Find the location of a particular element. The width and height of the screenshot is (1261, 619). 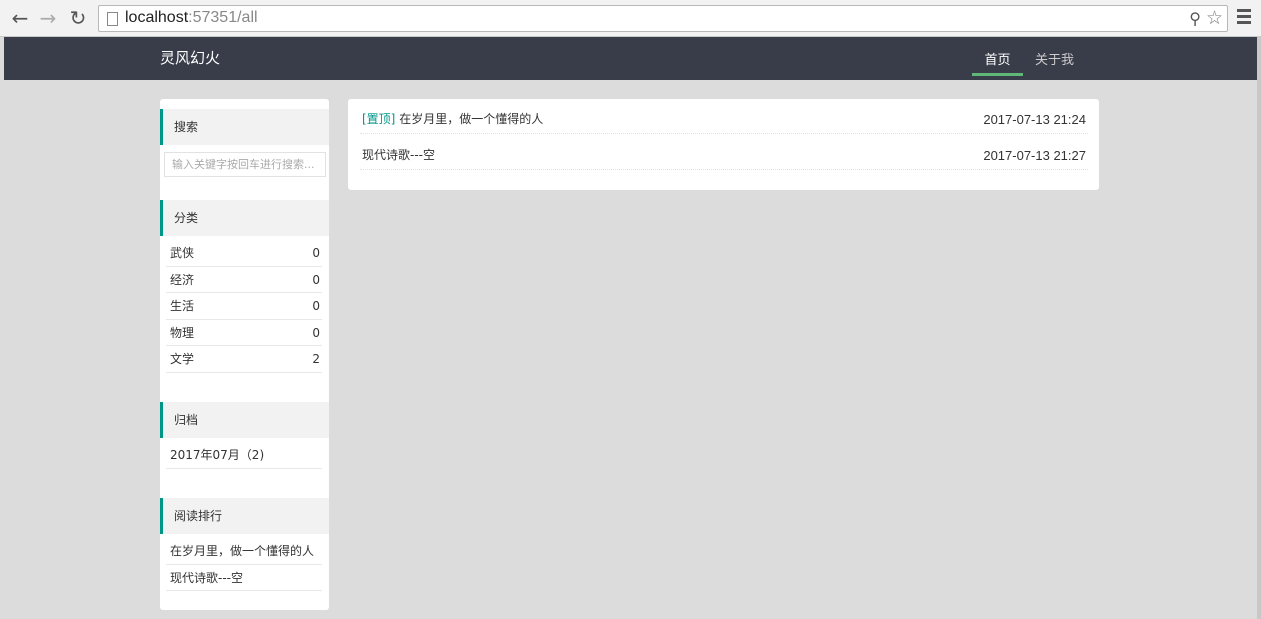

ranking-section-title: 阅读排行 is located at coordinates (244, 516).